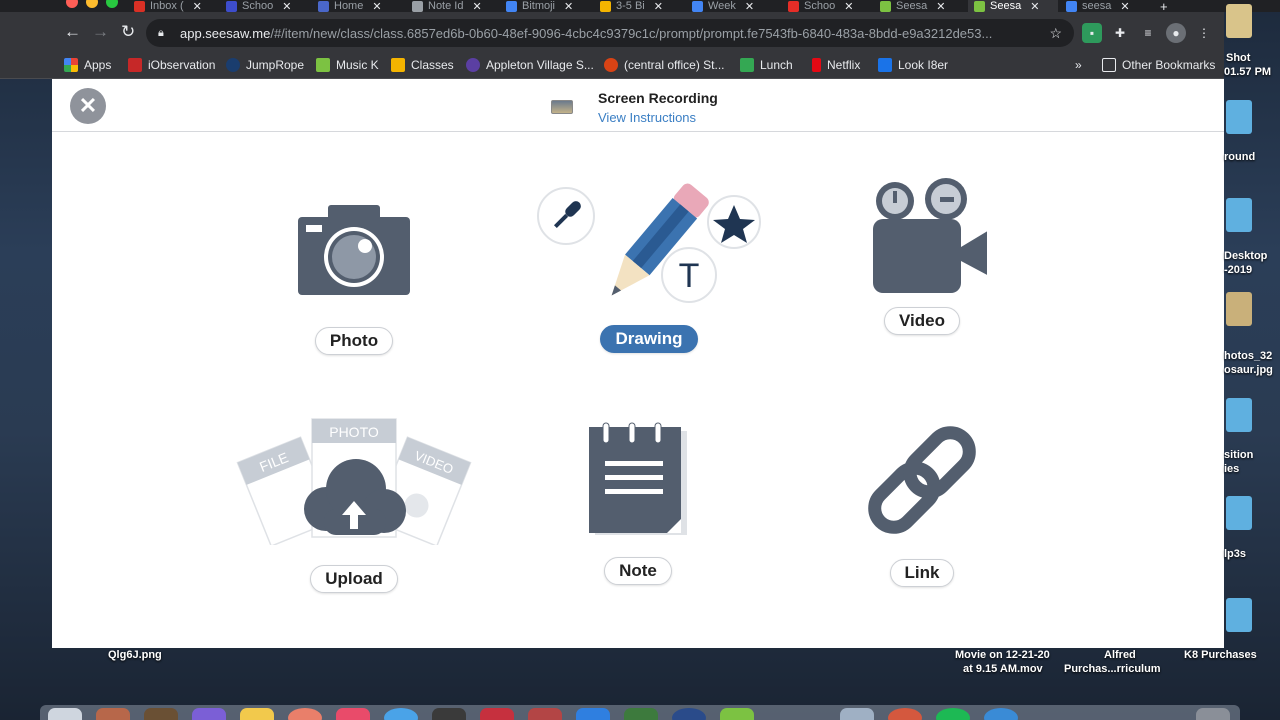 Image resolution: width=1280 pixels, height=720 pixels. What do you see at coordinates (1176, 33) in the screenshot?
I see `profile-avatar: ●` at bounding box center [1176, 33].